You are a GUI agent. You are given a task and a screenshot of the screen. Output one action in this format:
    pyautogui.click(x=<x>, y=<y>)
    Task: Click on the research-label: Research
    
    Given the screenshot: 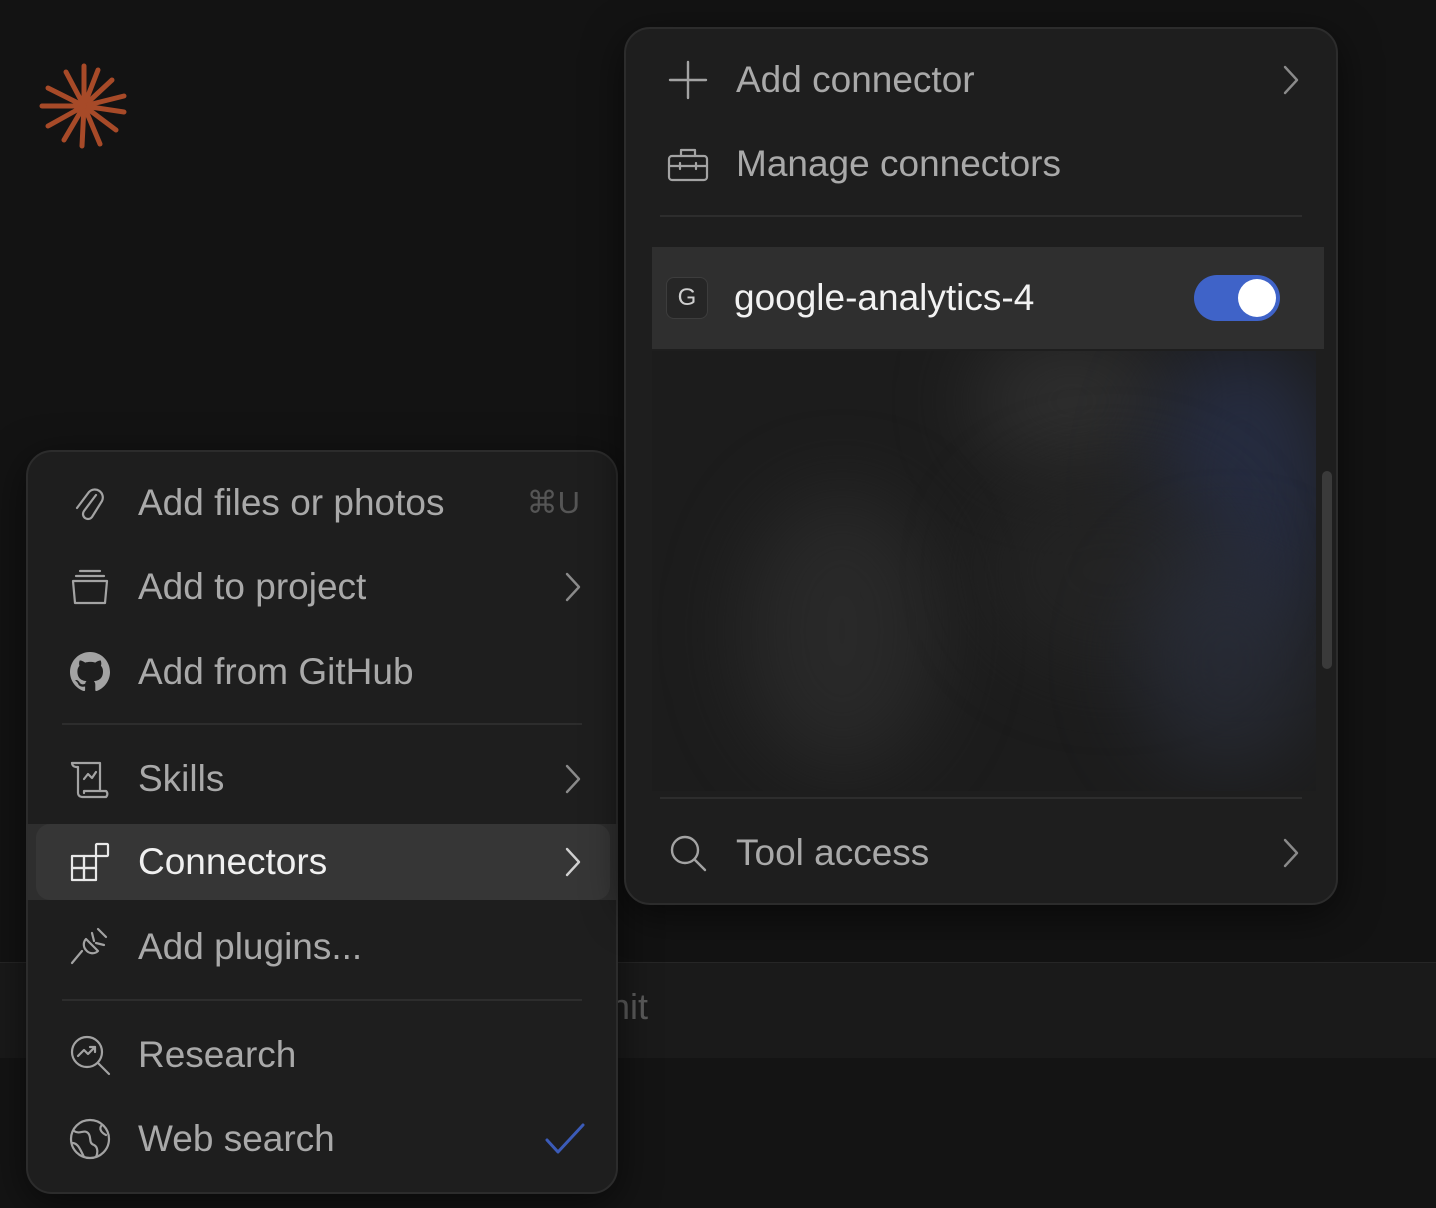 What is the action you would take?
    pyautogui.click(x=217, y=1054)
    